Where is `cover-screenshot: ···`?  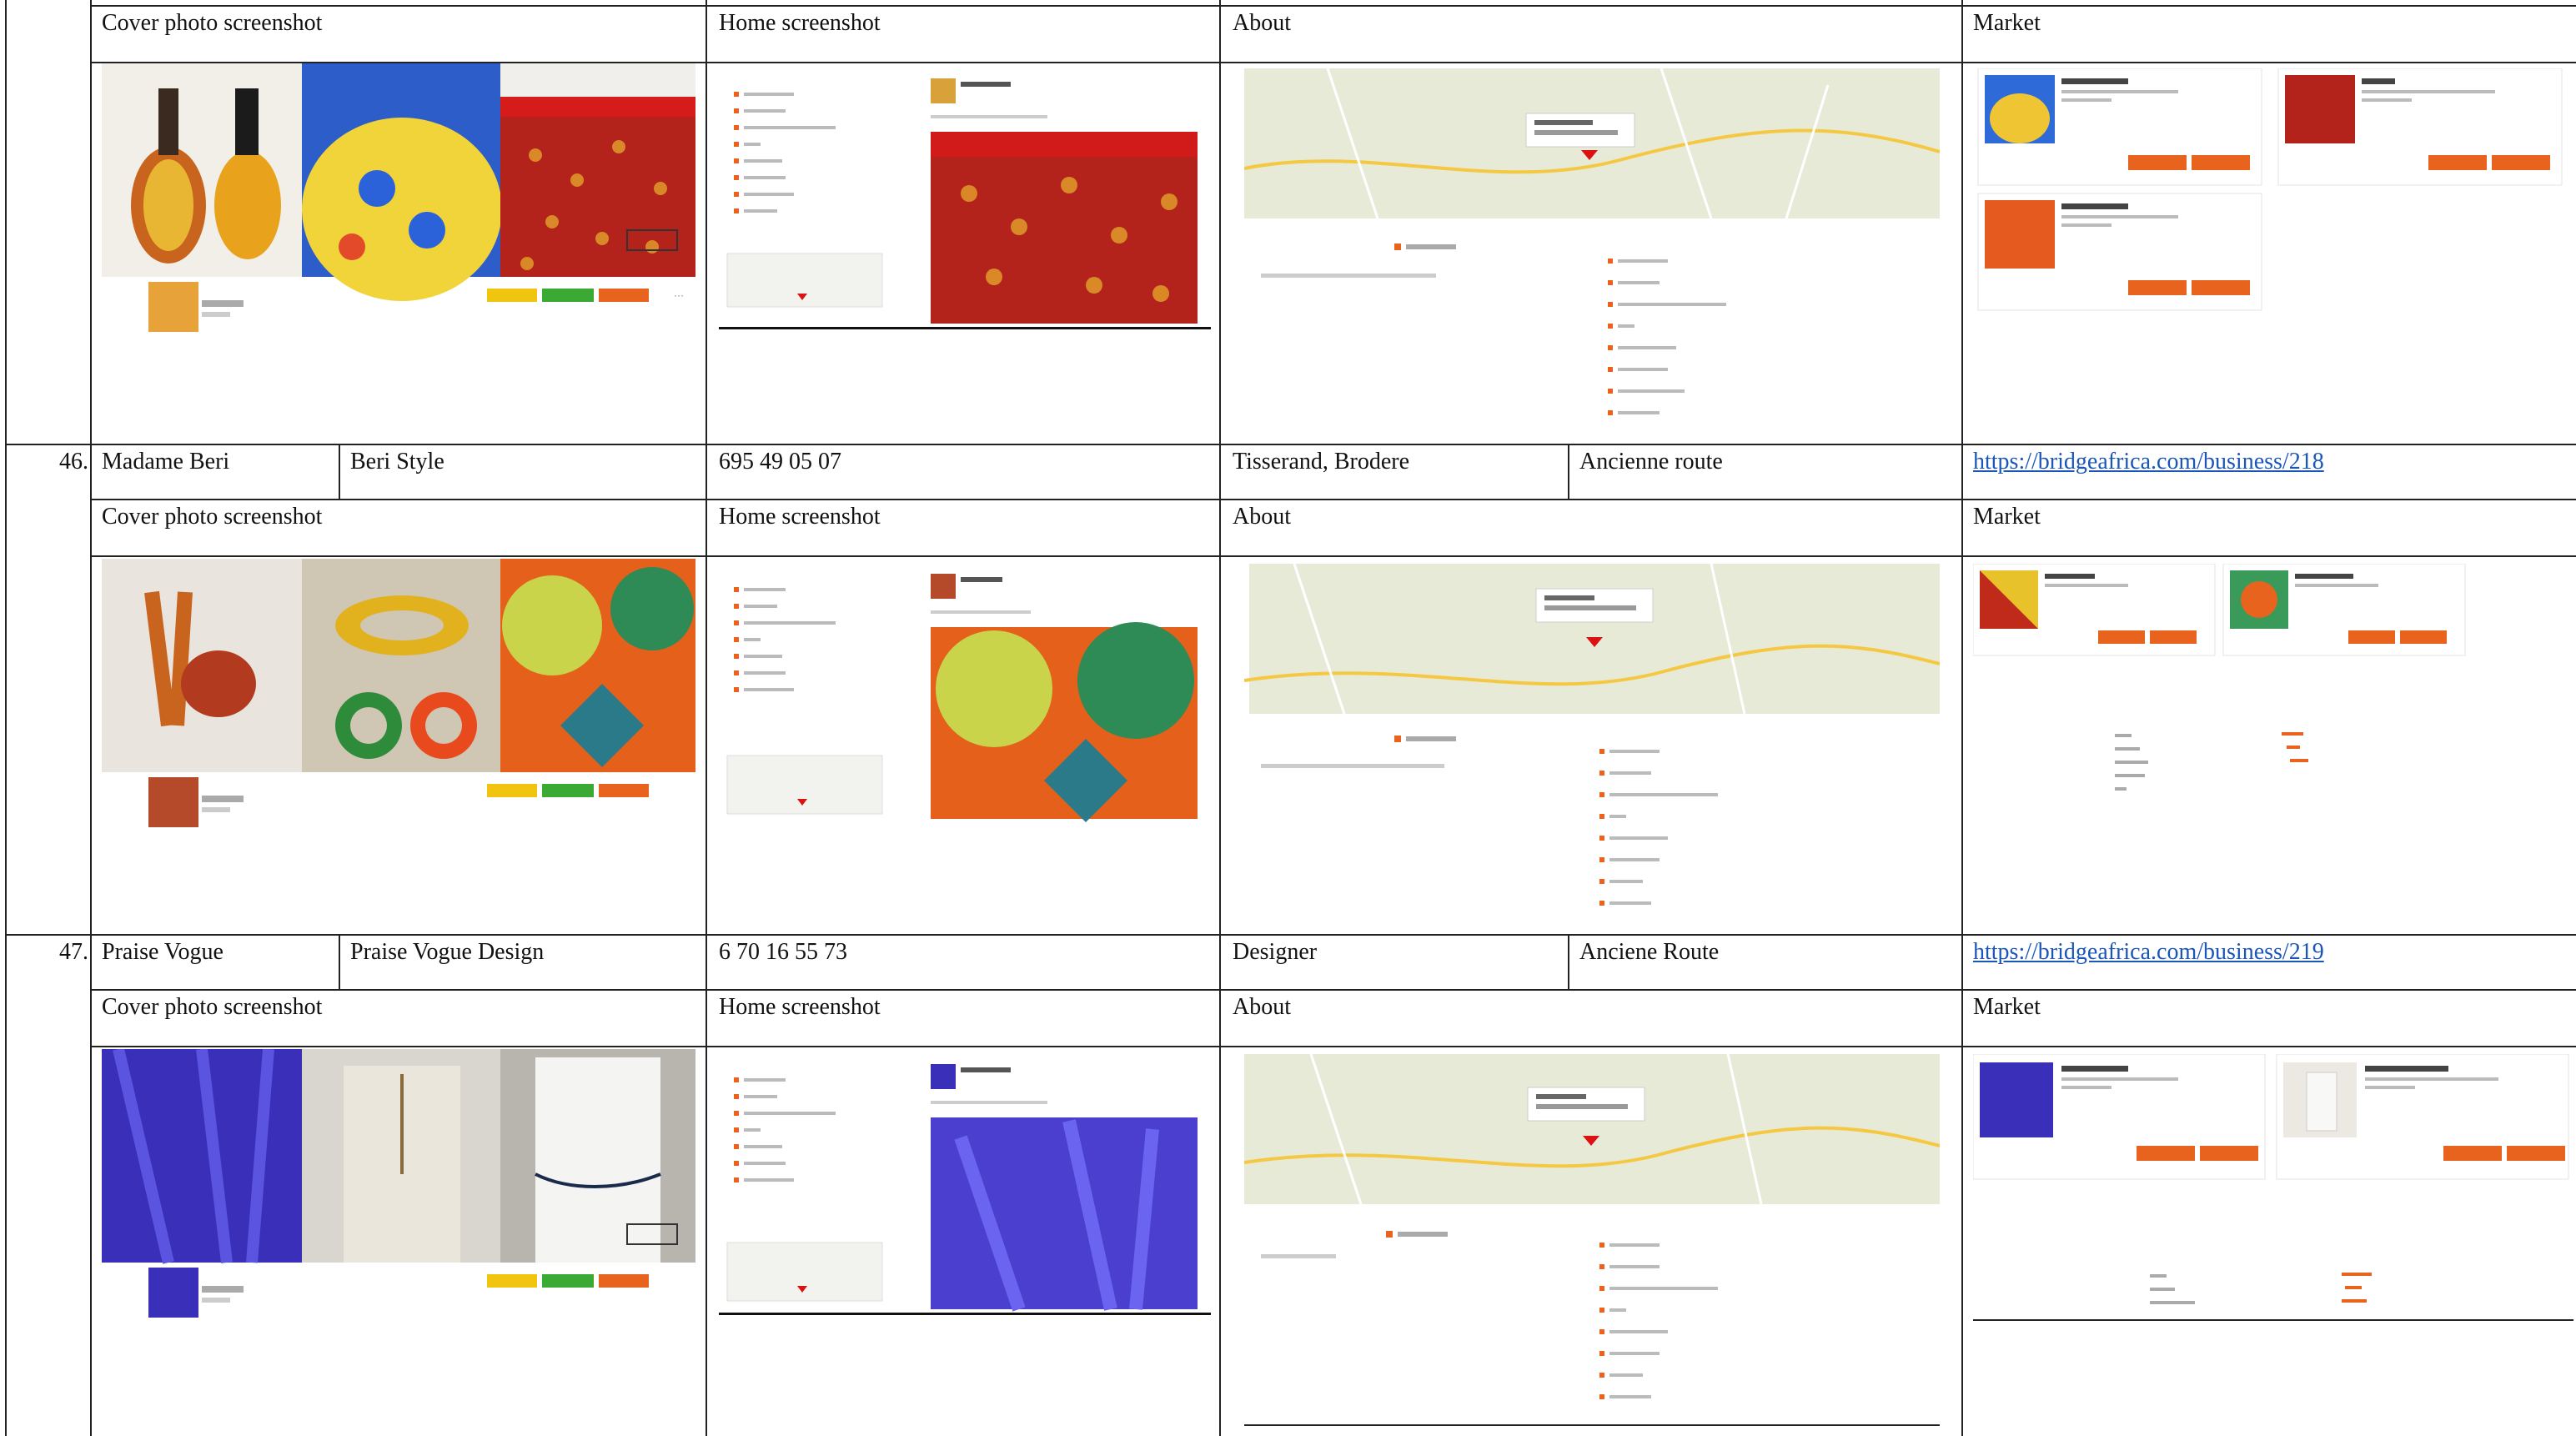
cover-screenshot: ··· is located at coordinates (398, 201).